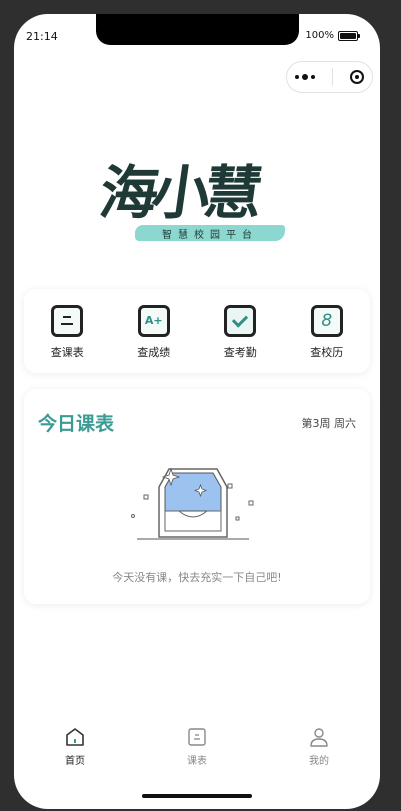 The width and height of the screenshot is (401, 811). What do you see at coordinates (154, 352) in the screenshot?
I see `quick-action-label: 查成绩` at bounding box center [154, 352].